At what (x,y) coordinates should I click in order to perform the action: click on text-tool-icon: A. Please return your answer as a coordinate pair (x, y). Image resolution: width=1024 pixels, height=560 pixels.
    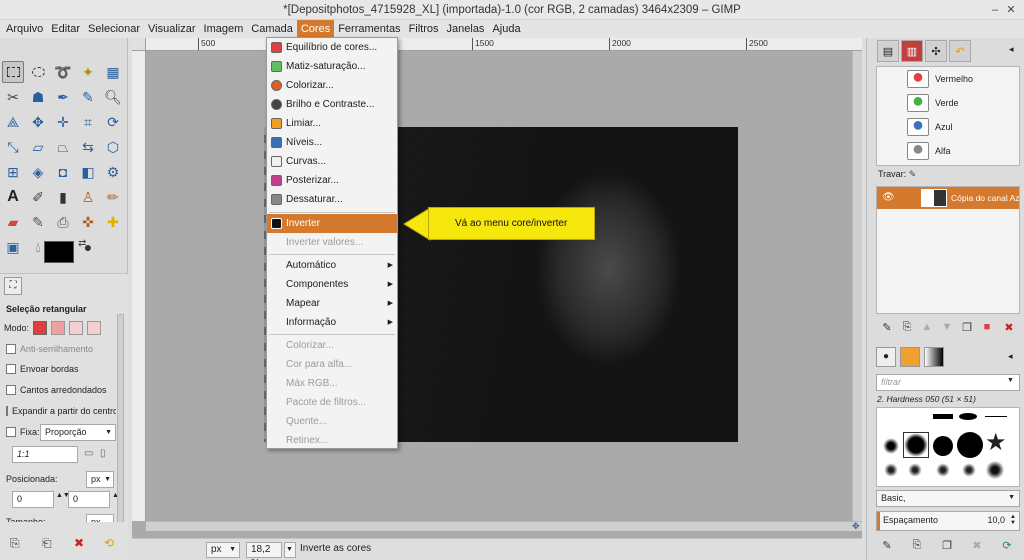
    Looking at the image, I should click on (13, 197).